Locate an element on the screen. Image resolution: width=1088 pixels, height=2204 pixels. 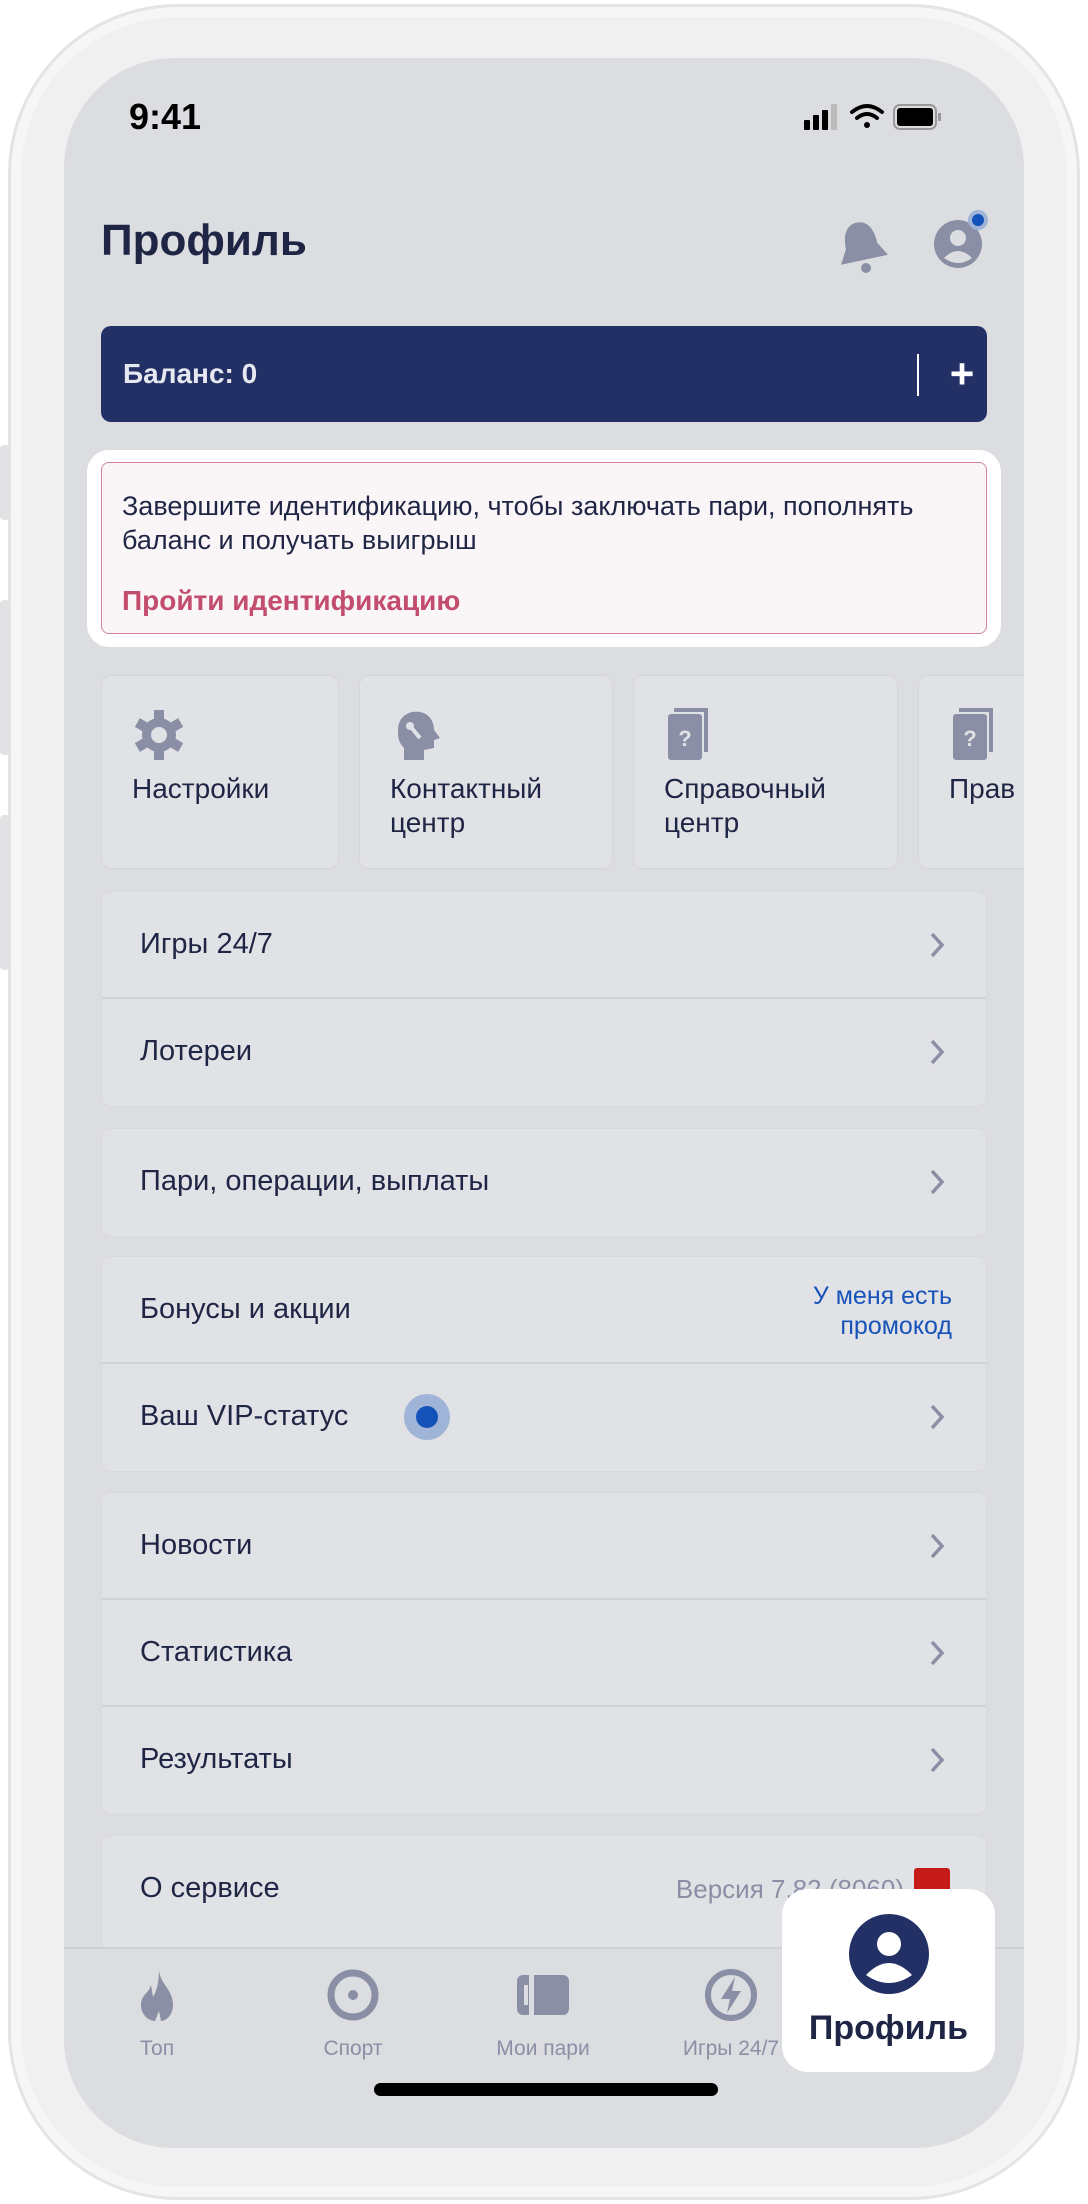
tab-my-bets: Мои пари is located at coordinates (543, 2014).